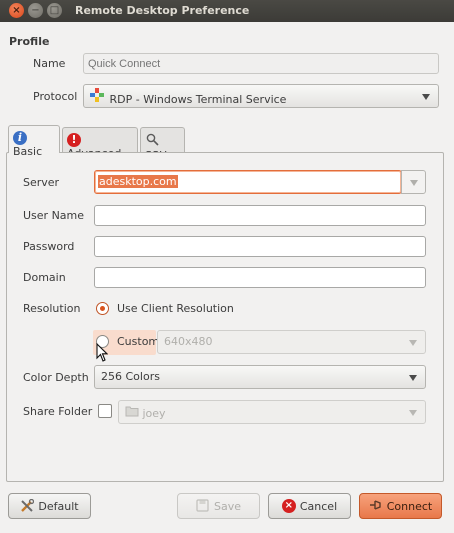 The image size is (454, 533). What do you see at coordinates (175, 308) in the screenshot?
I see `use-client-resolution-label: Use Client Resolution` at bounding box center [175, 308].